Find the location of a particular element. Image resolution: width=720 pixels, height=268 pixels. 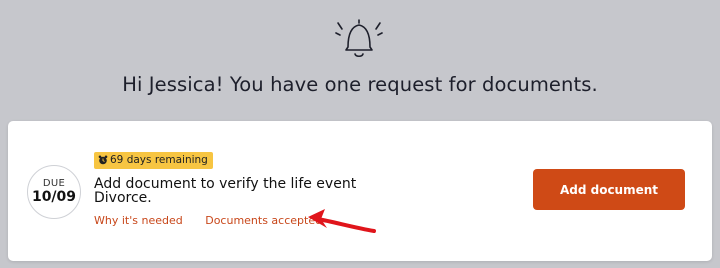

days-remaining-text: 69 days remaining is located at coordinates (159, 160).